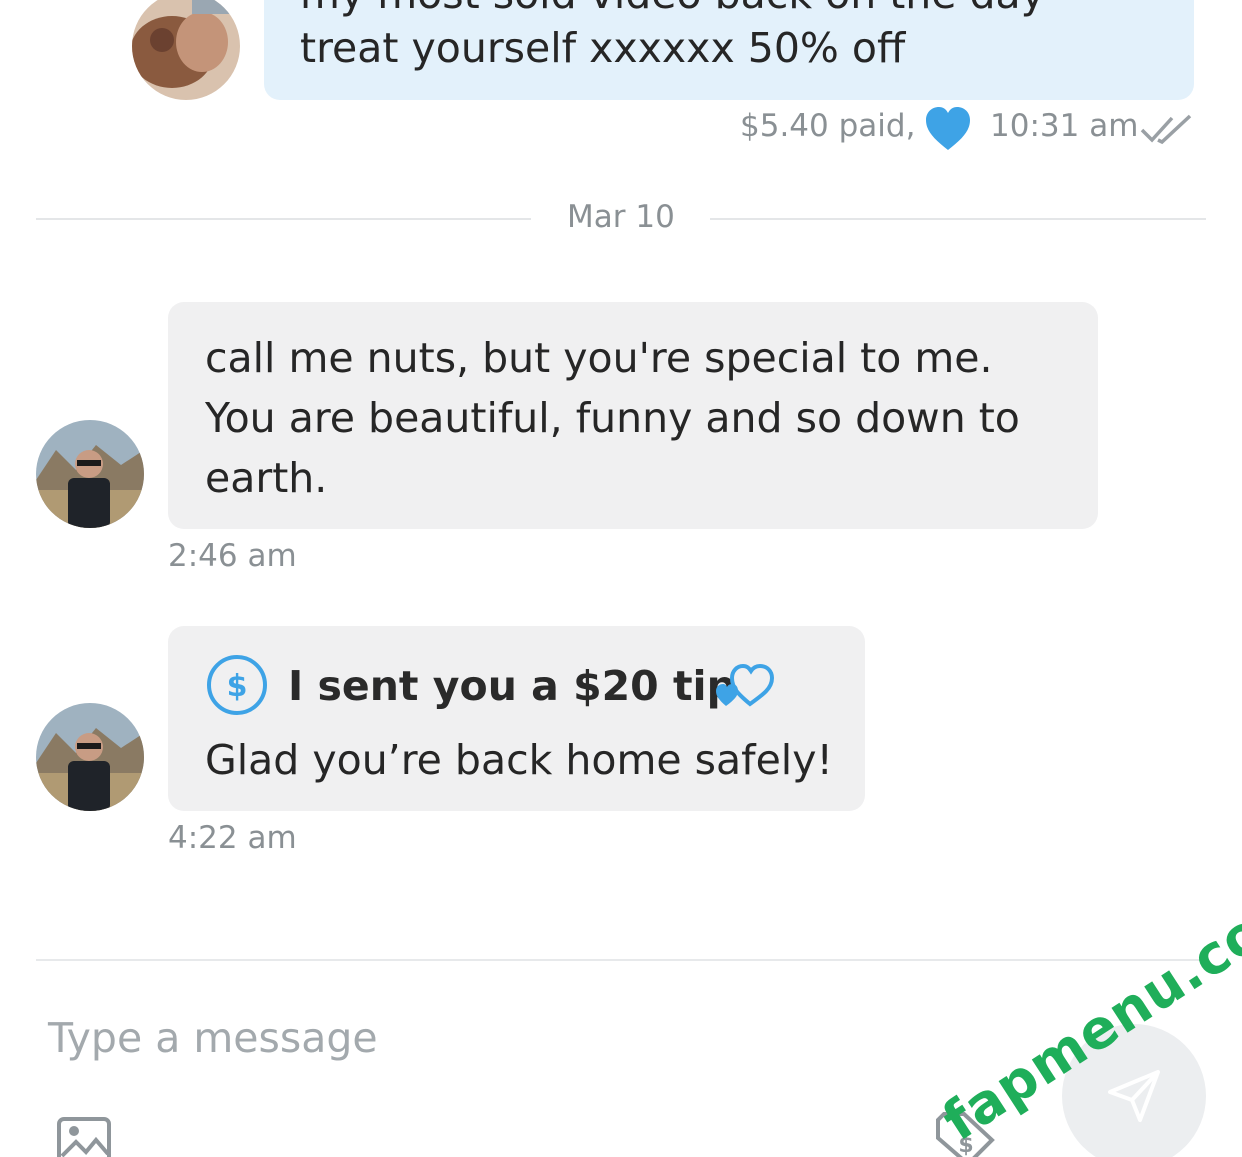 This screenshot has height=1157, width=1242. I want to click on date-divider-left, so click(283, 219).